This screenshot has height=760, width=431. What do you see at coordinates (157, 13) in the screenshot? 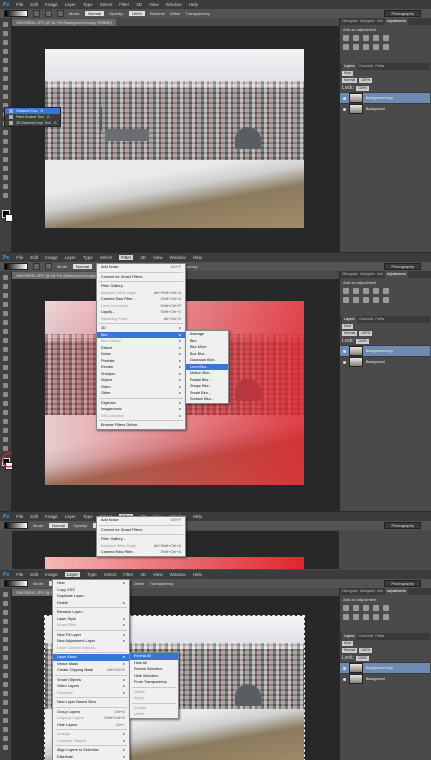
I see `reverse-checkbox: Reverse` at bounding box center [157, 13].